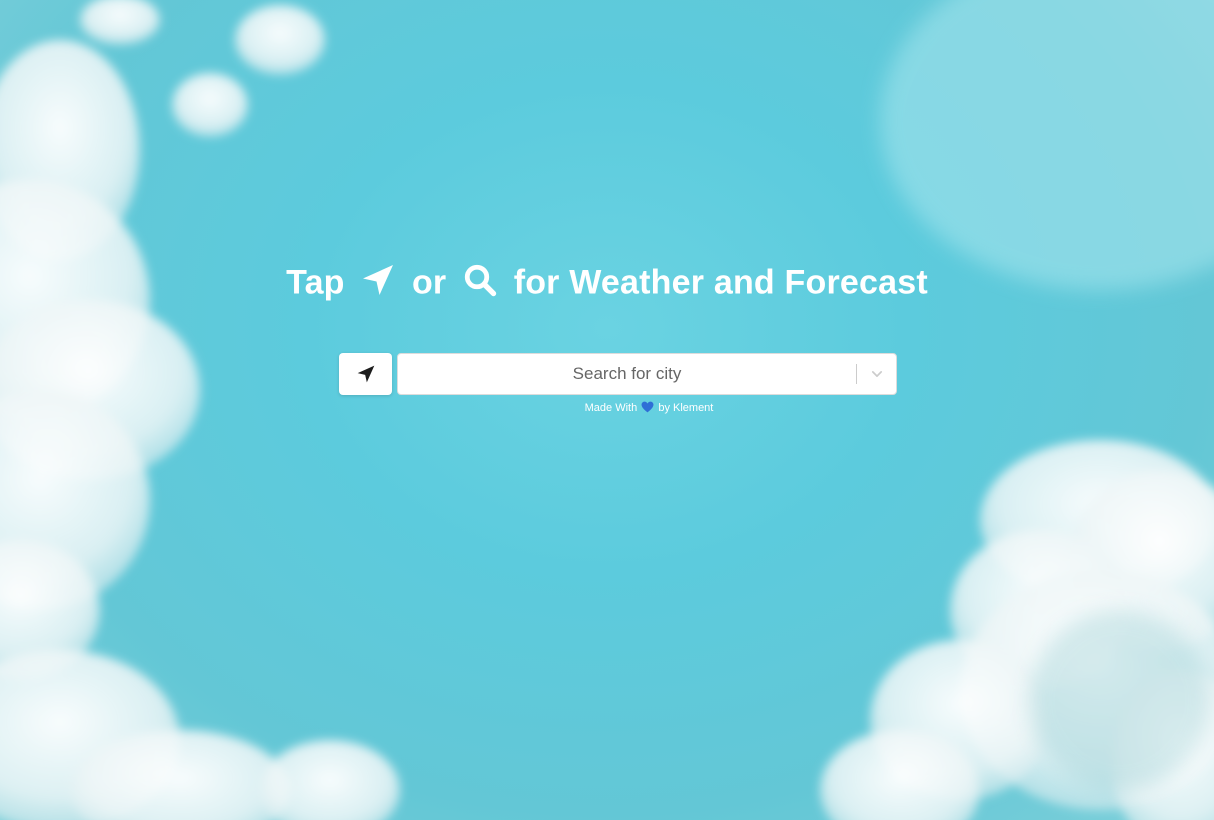 The image size is (1214, 820). I want to click on search-controls, so click(618, 374).